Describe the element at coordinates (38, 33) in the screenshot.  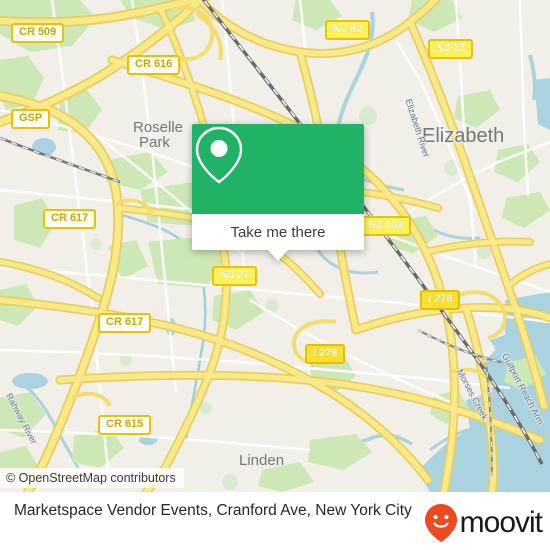
I see `road-shield-cr-509: CR 509` at that location.